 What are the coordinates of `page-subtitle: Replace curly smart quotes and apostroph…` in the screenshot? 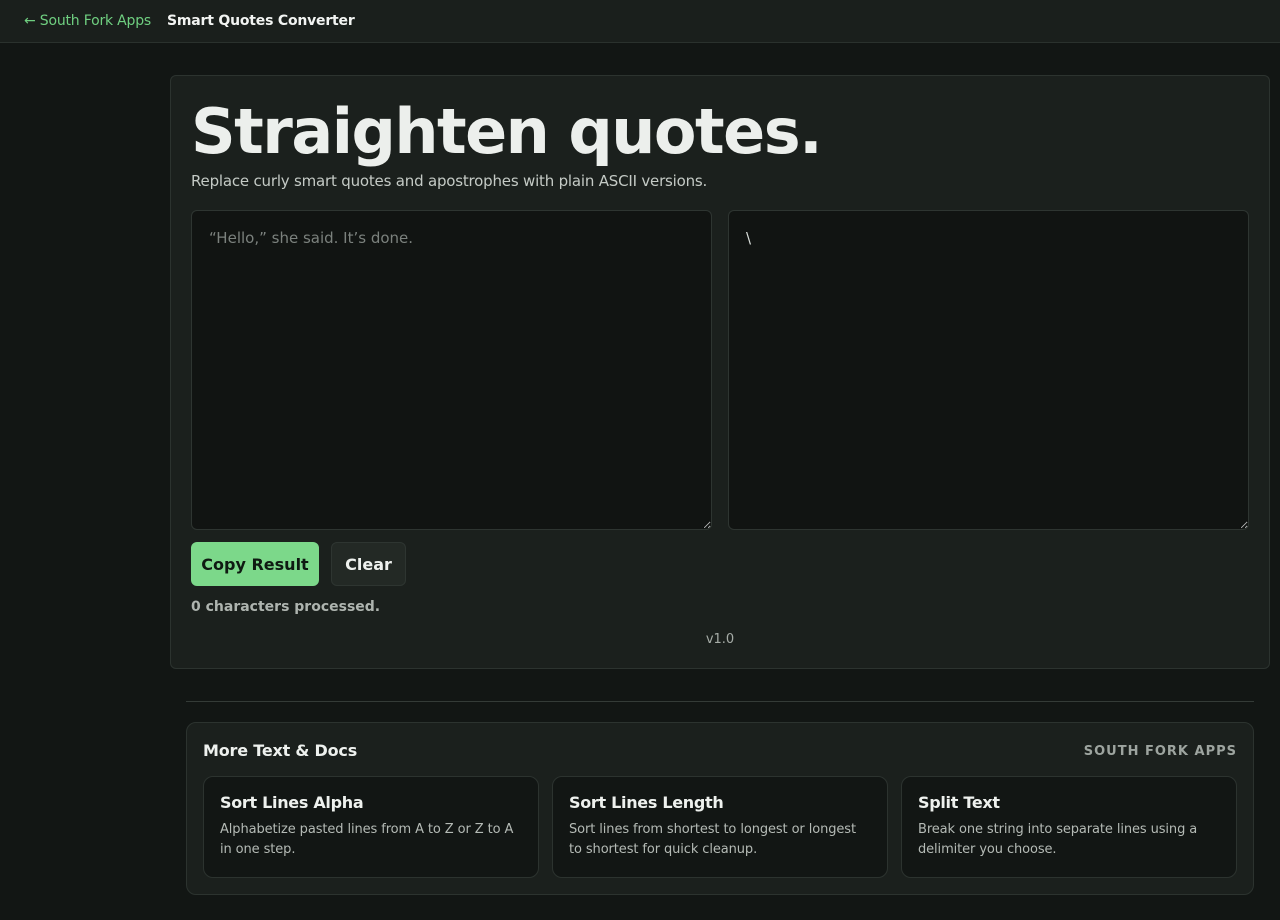 It's located at (449, 181).